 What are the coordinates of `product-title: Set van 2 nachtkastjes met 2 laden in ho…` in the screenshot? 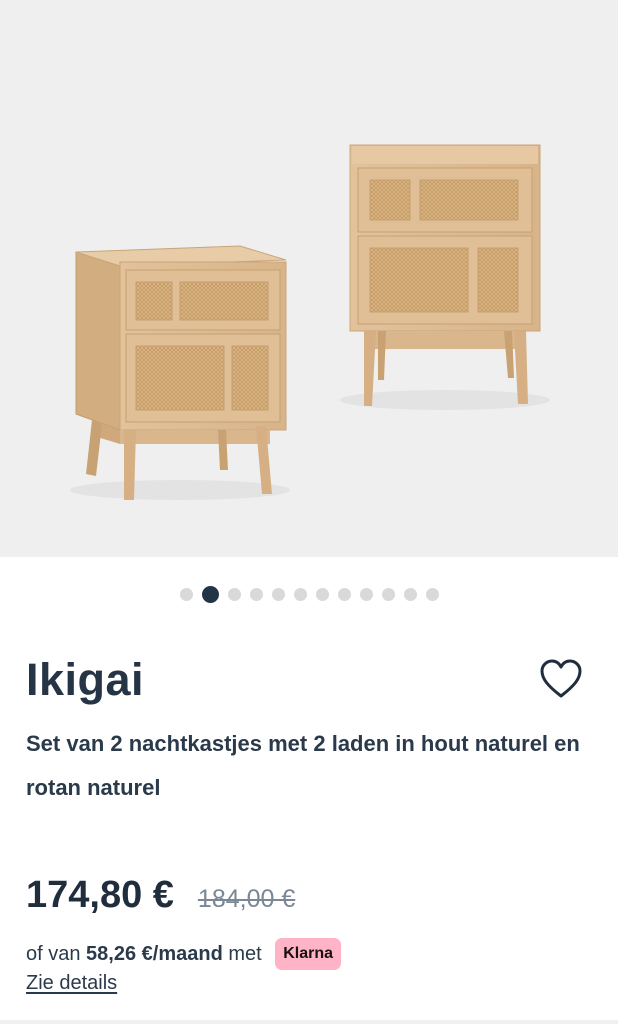 It's located at (303, 765).